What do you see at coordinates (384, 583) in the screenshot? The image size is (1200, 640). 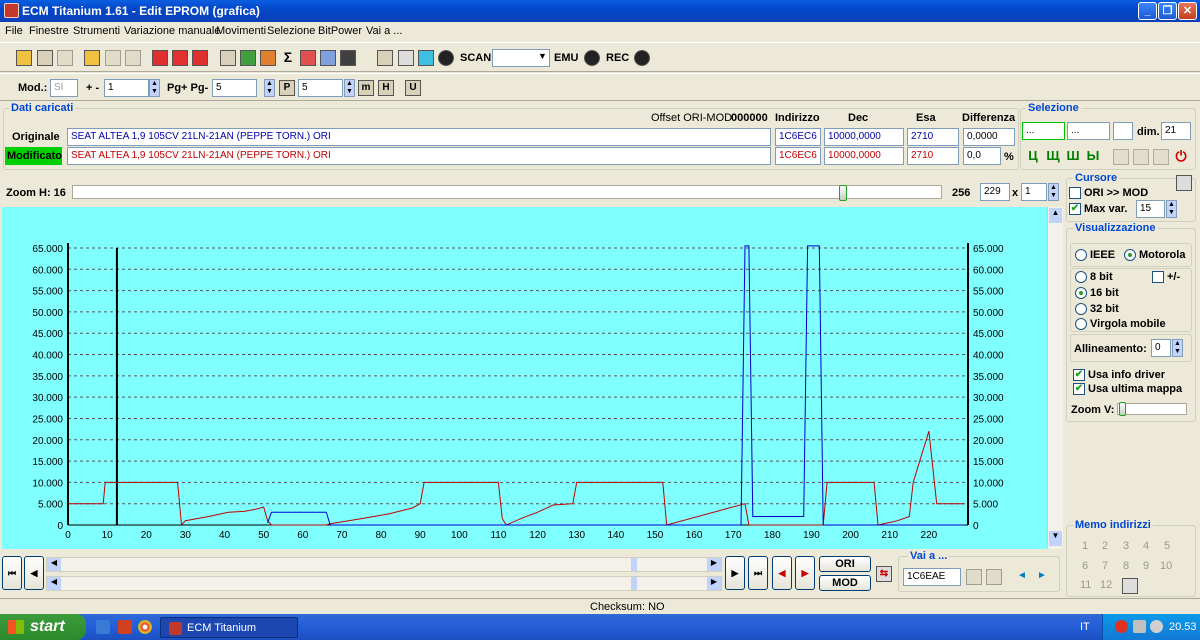 I see `mod-hscrollbar: ◀ ▶` at bounding box center [384, 583].